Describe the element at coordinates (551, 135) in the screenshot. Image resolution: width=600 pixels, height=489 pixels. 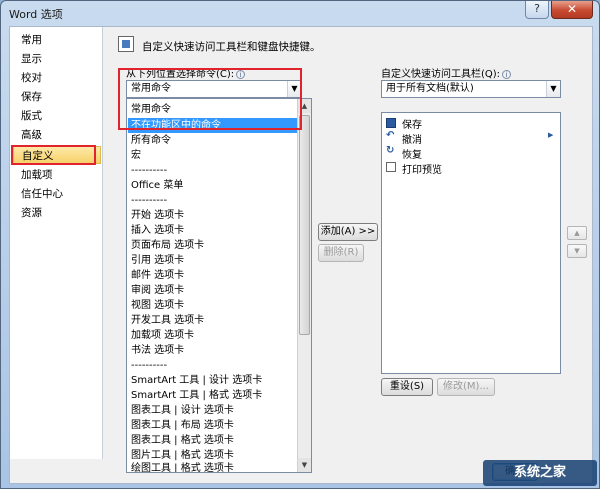
I see `submenu-arrow-icon: ▶` at that location.